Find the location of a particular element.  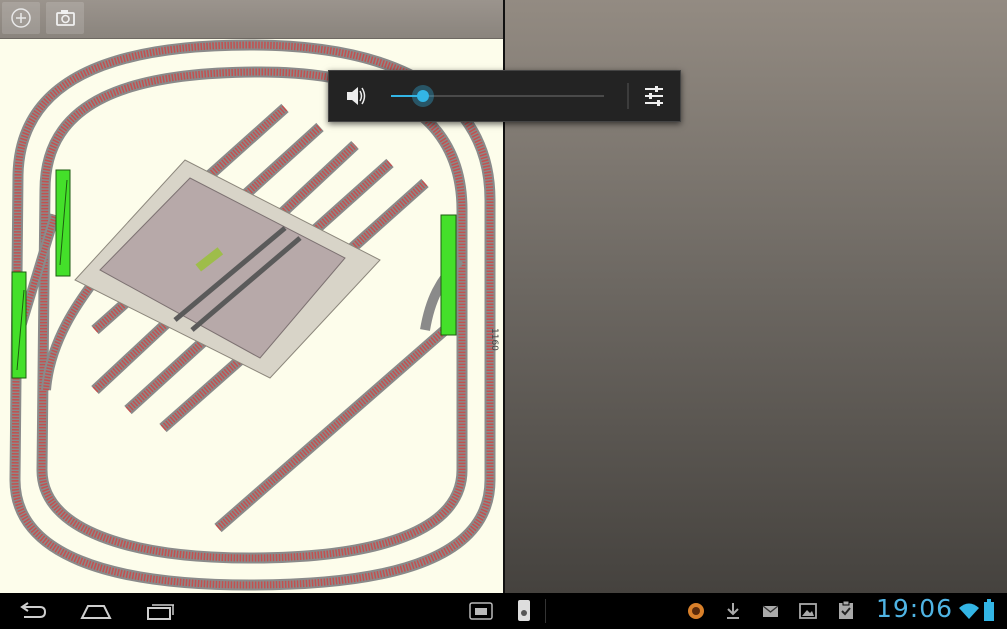

screen-compat-icon is located at coordinates (482, 611).